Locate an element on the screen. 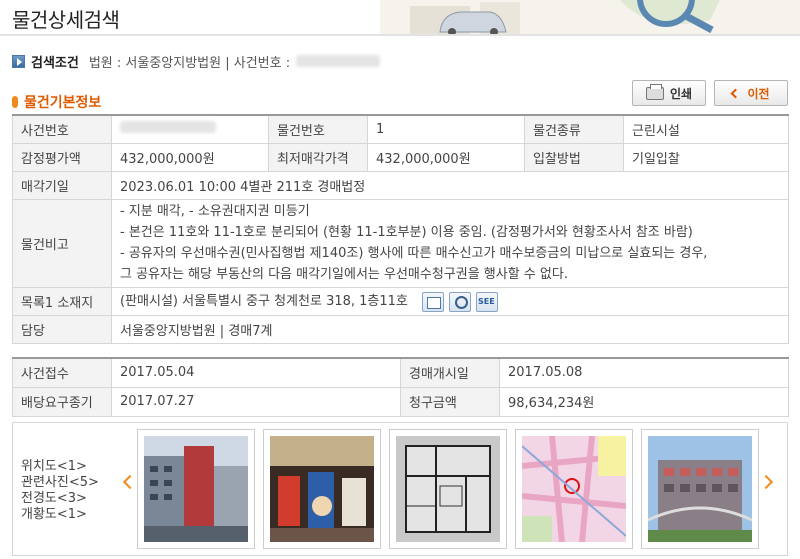  table-row: 목록1 소재지 (판매시설) 서울특별시 중구 청계천로 318, 1층11호 is located at coordinates (400, 301).